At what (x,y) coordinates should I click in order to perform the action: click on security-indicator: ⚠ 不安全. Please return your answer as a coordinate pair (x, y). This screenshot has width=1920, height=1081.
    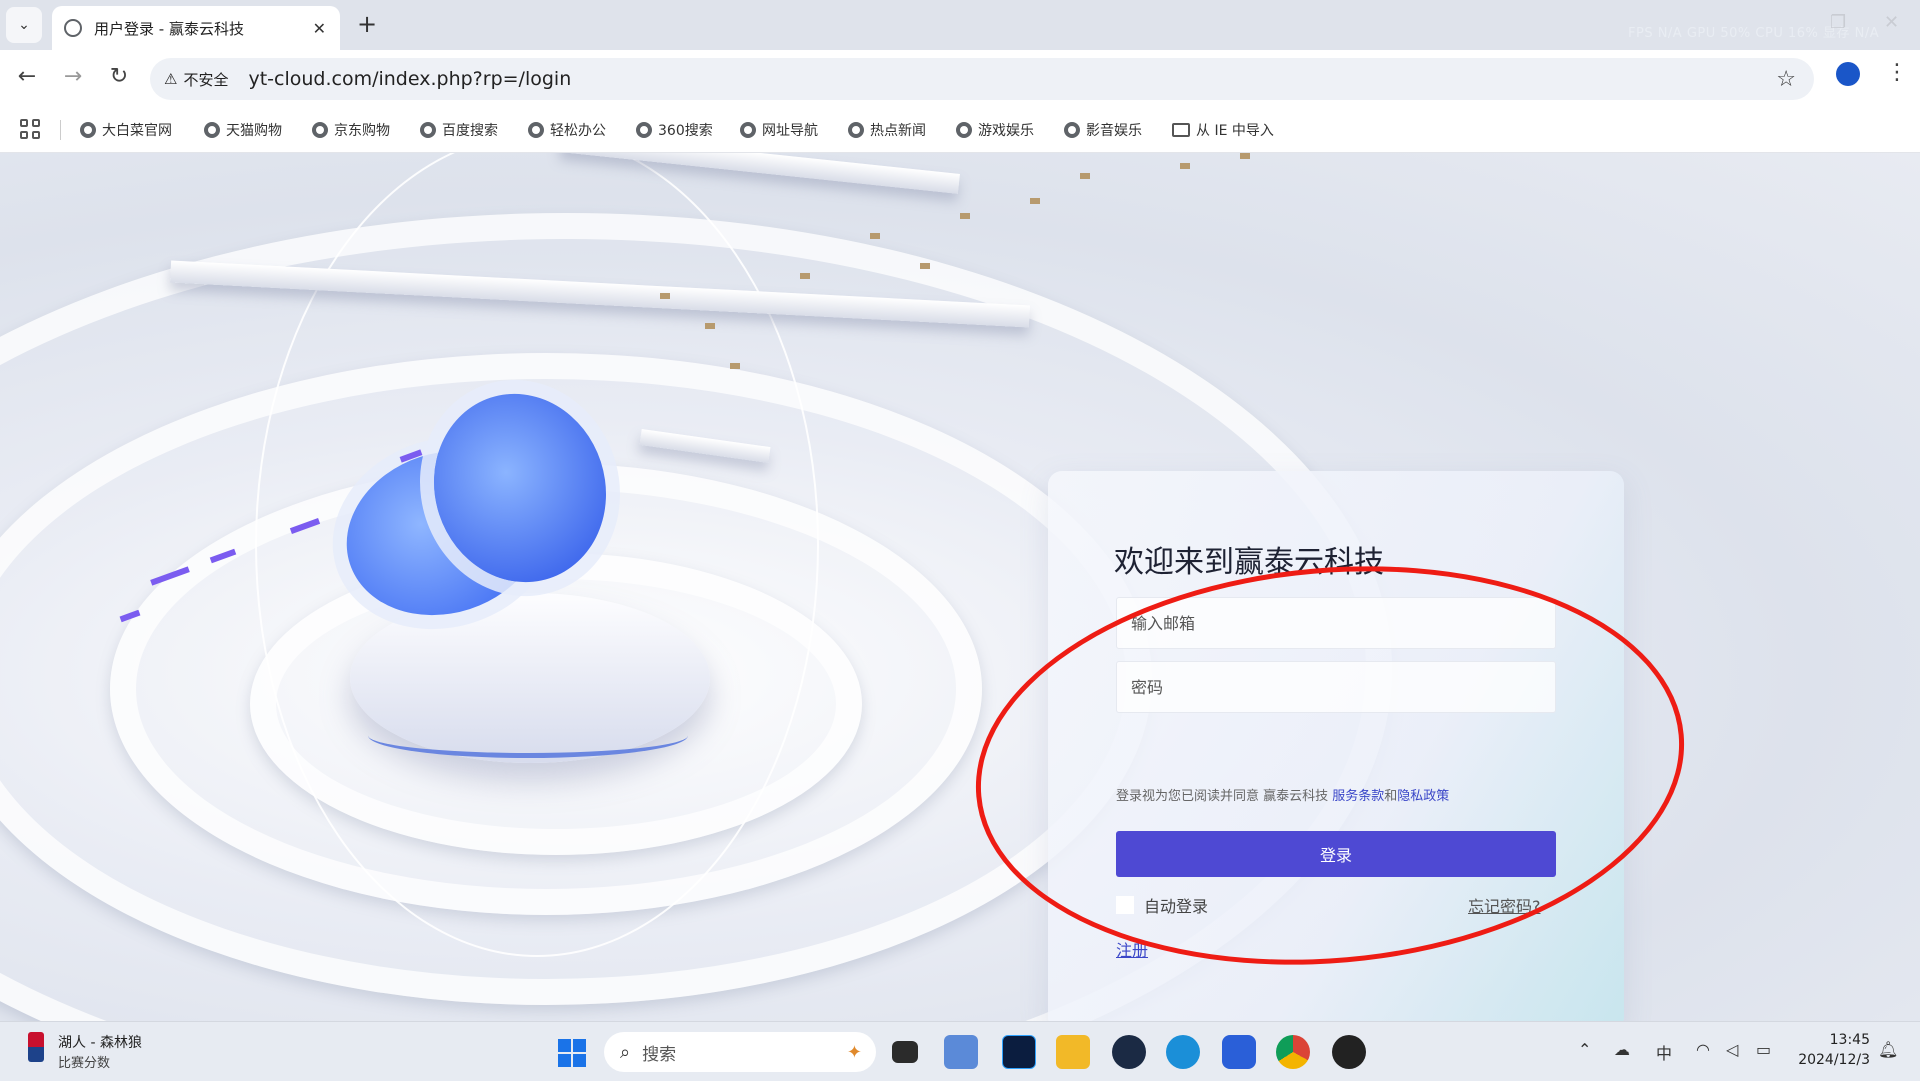
    Looking at the image, I should click on (196, 79).